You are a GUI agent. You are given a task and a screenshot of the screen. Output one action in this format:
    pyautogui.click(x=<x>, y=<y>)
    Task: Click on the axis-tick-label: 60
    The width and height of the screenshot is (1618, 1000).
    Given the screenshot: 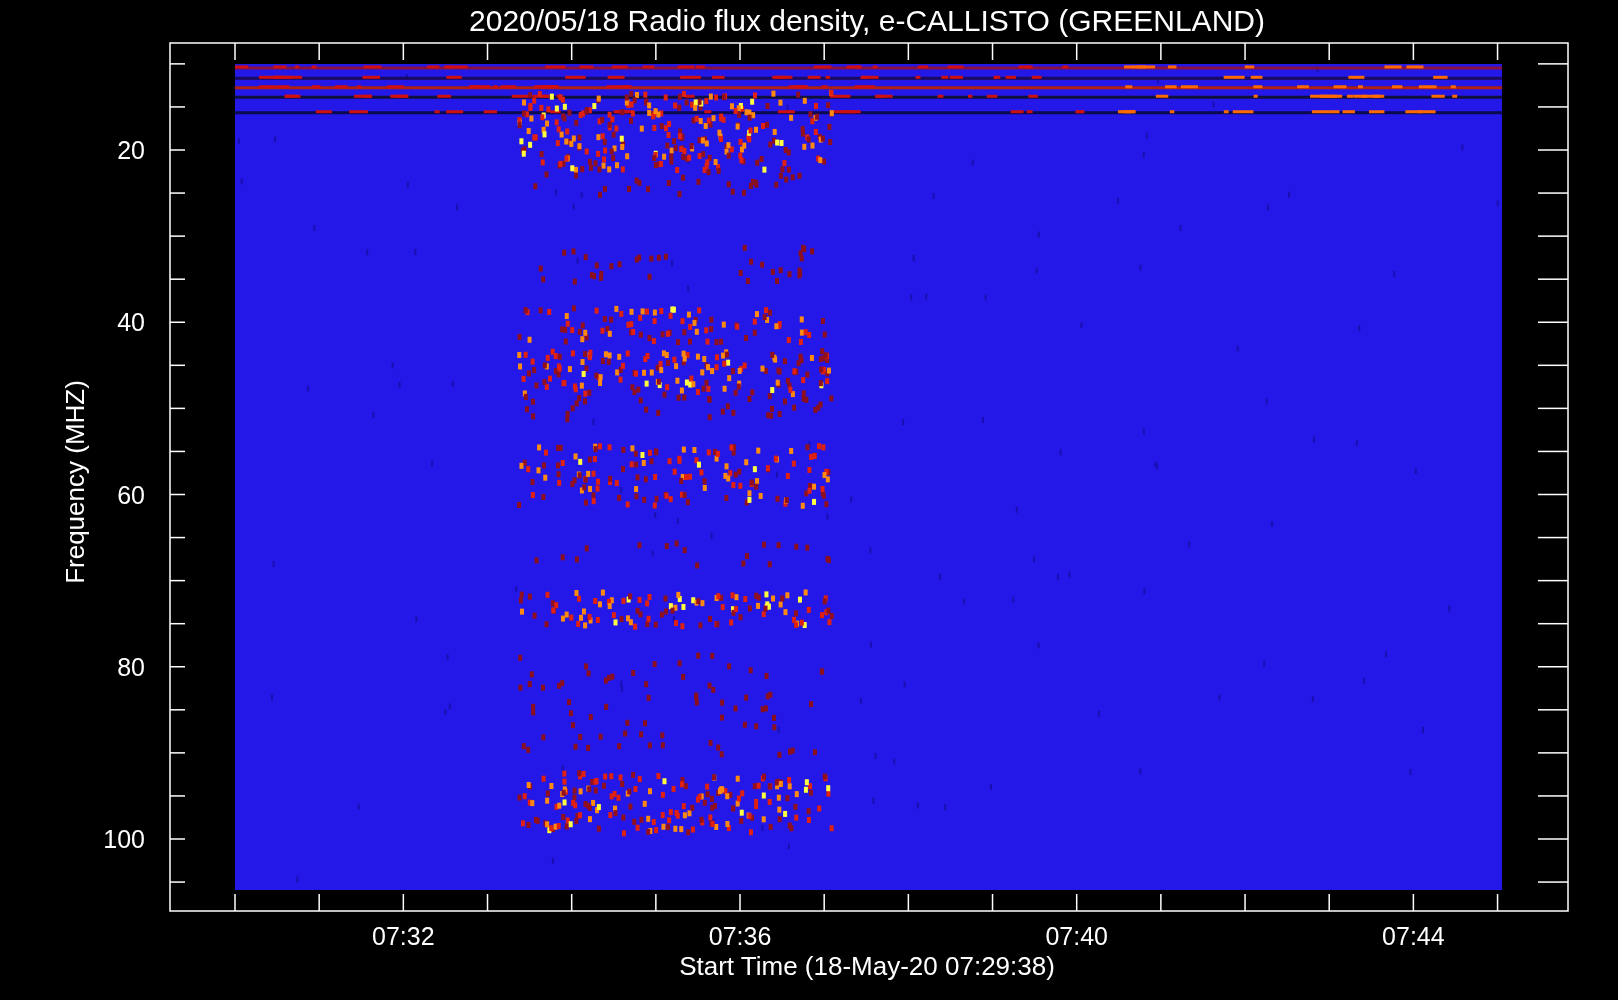 What is the action you would take?
    pyautogui.click(x=131, y=494)
    